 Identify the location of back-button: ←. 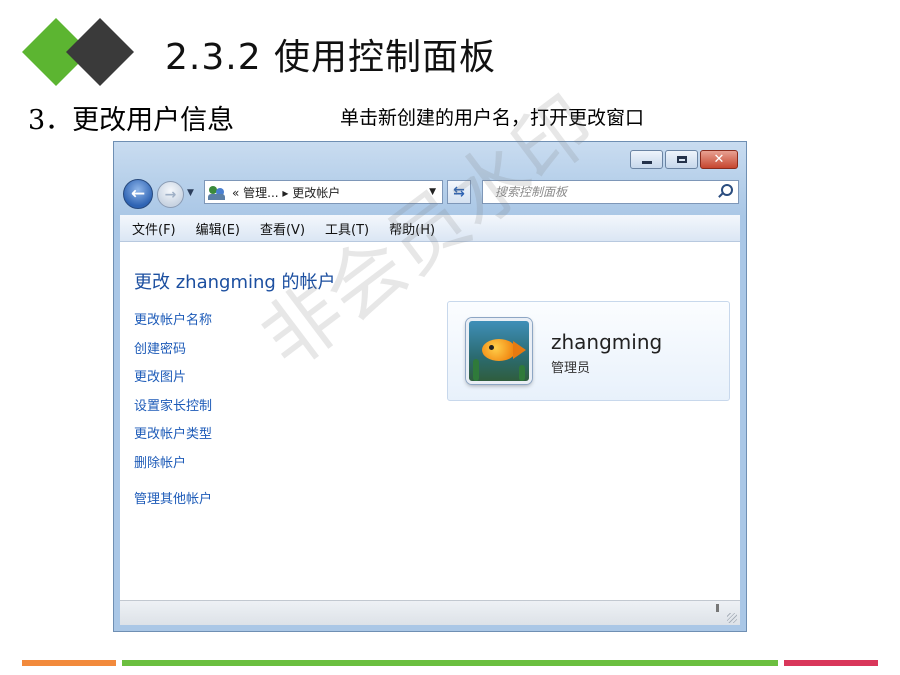
(138, 194).